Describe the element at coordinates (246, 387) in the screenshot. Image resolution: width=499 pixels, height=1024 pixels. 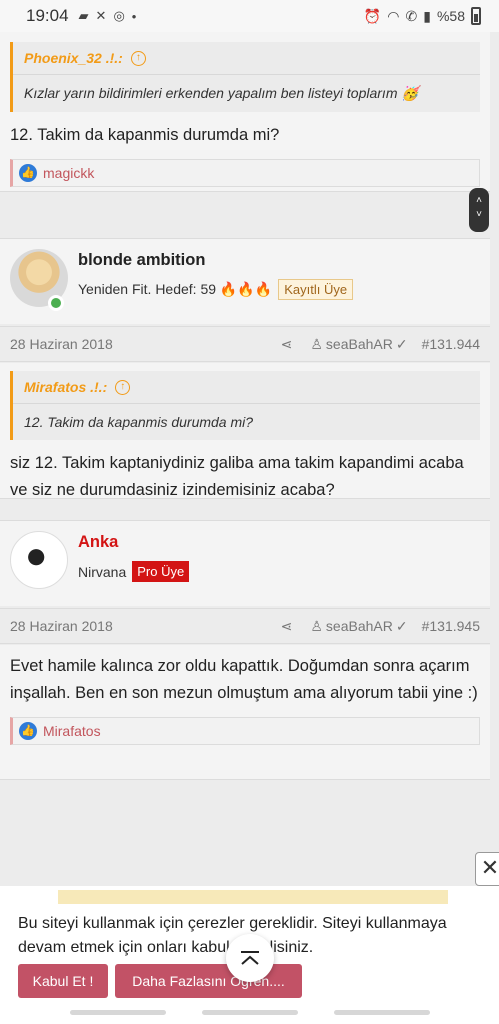
I see `quote-author: Mirafatos .!.: ↑` at that location.